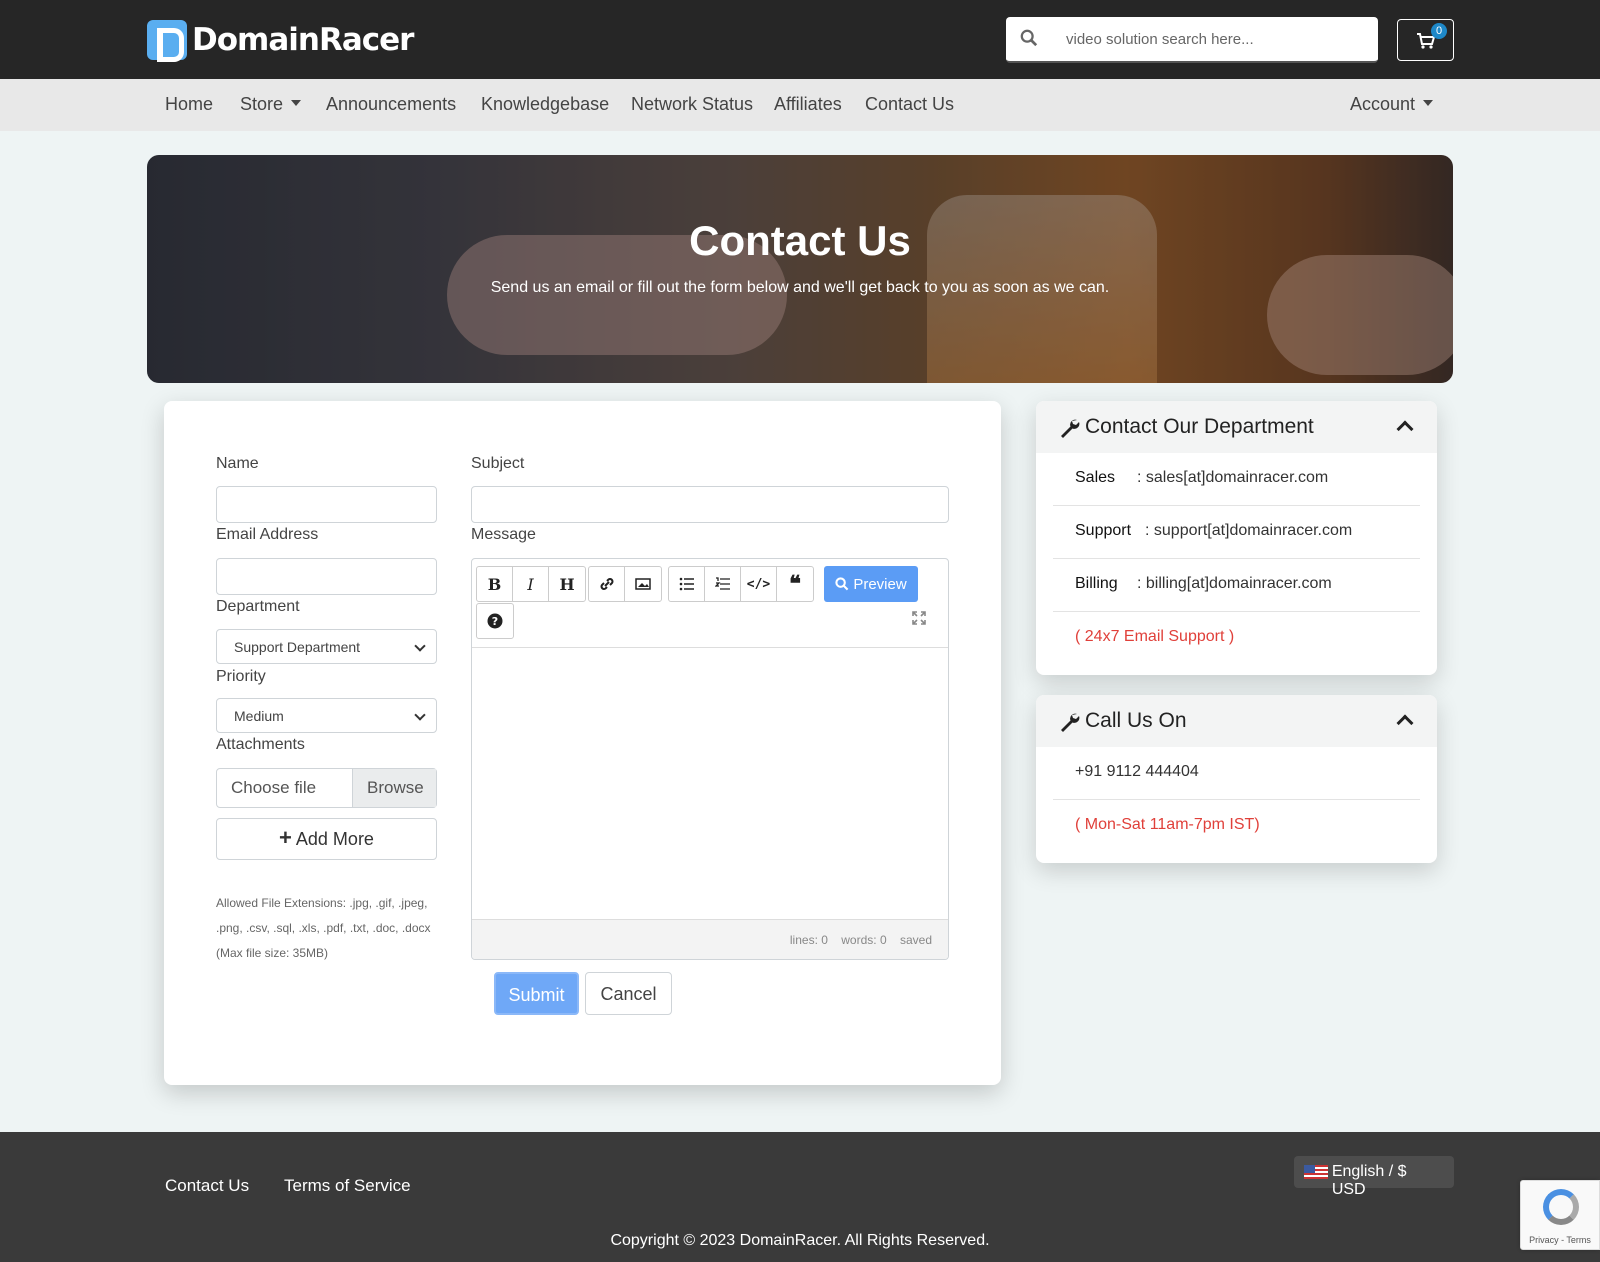  Describe the element at coordinates (808, 104) in the screenshot. I see `nav-affiliates: Affiliates` at that location.